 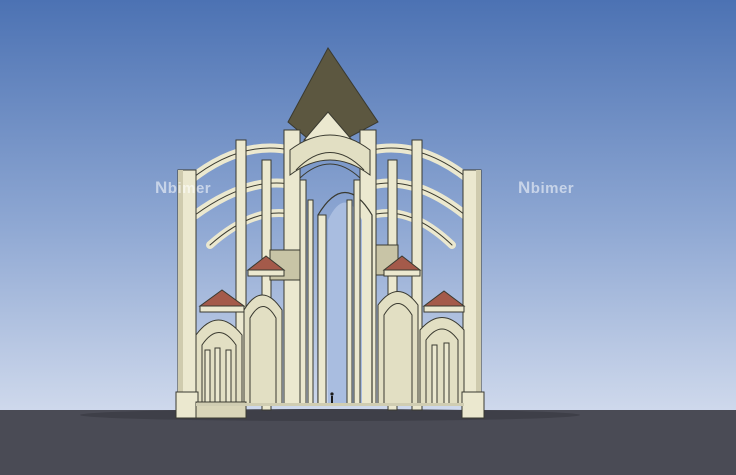 I want to click on watermark-left: Nbimer, so click(x=183, y=188).